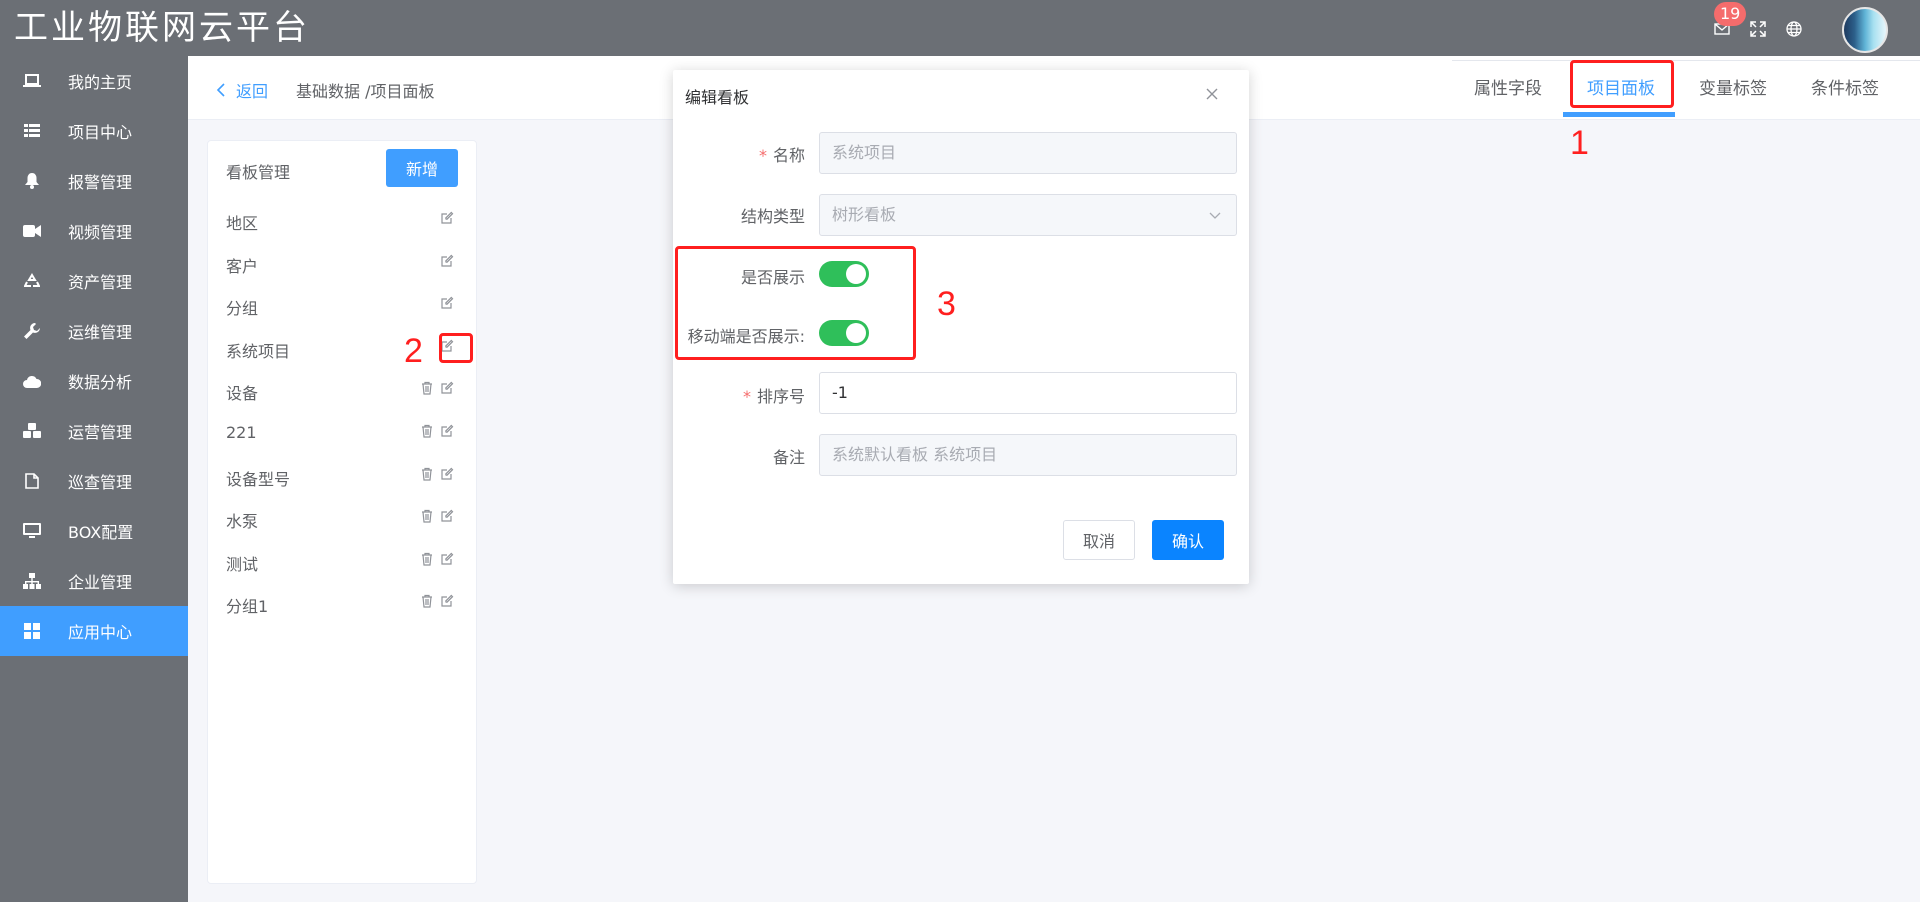  I want to click on type-label: 结构类型, so click(772, 216).